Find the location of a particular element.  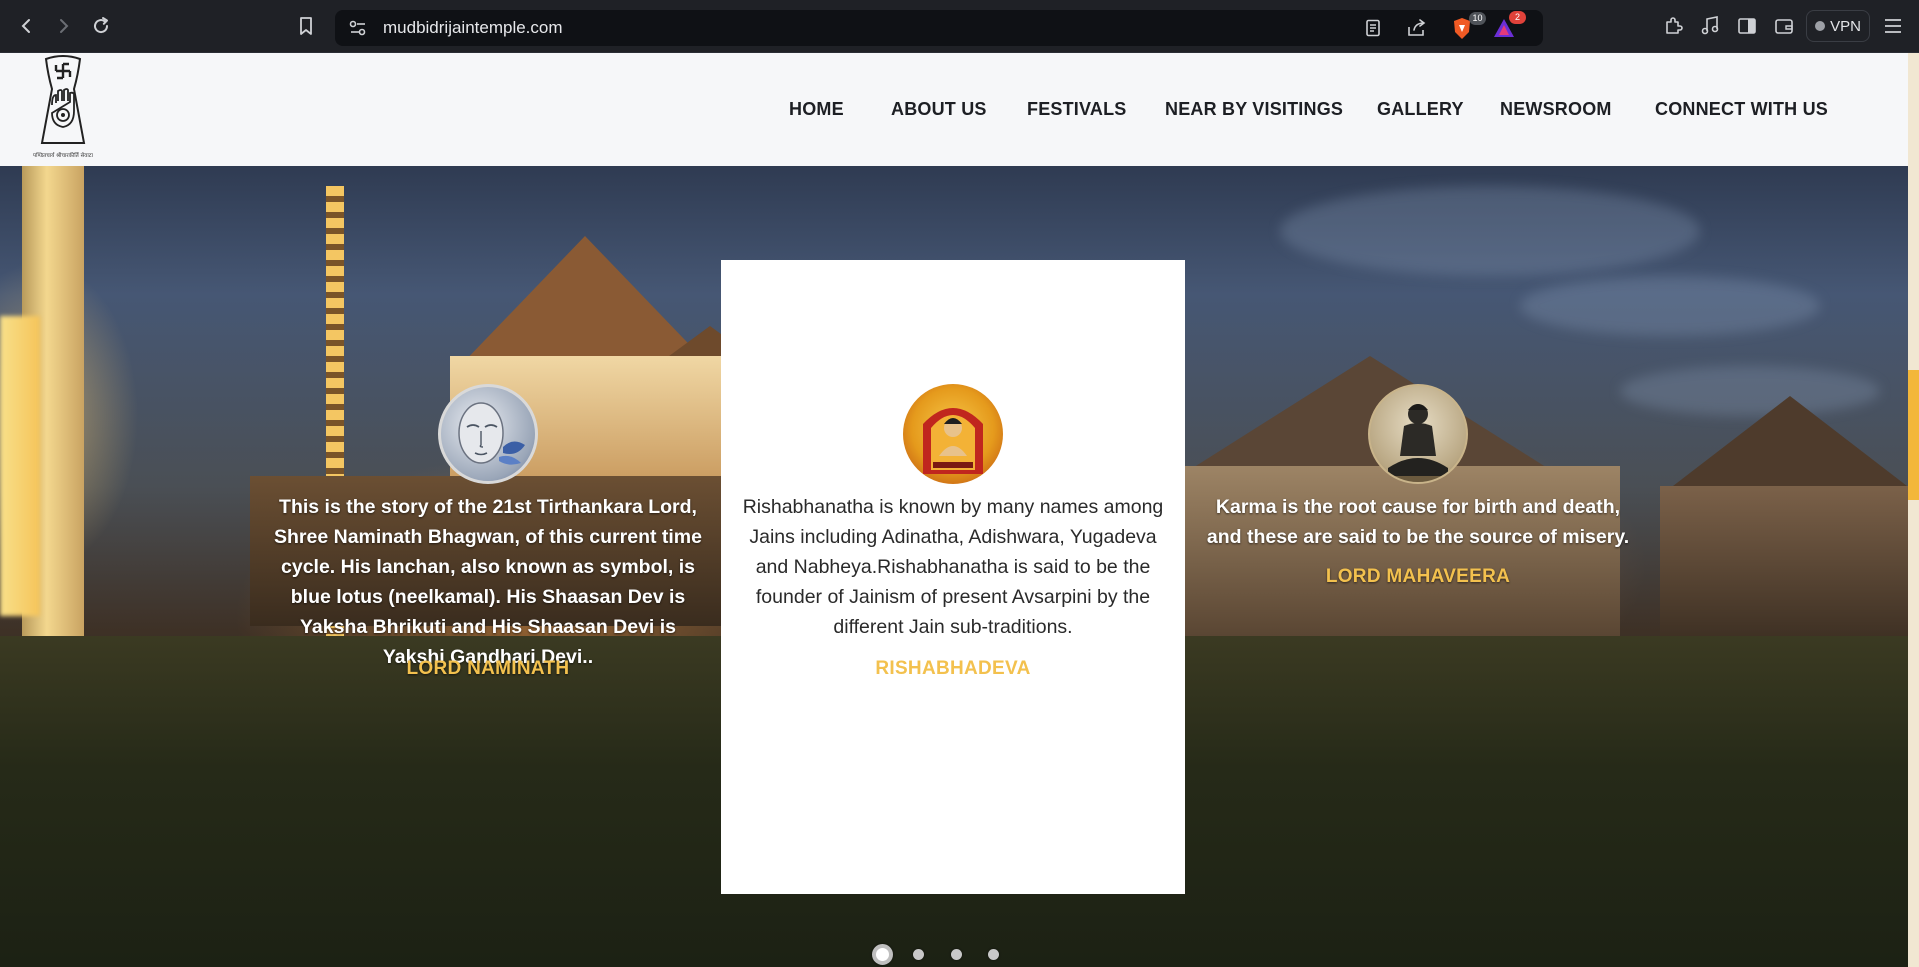

vpn-status-icon is located at coordinates (1820, 26).